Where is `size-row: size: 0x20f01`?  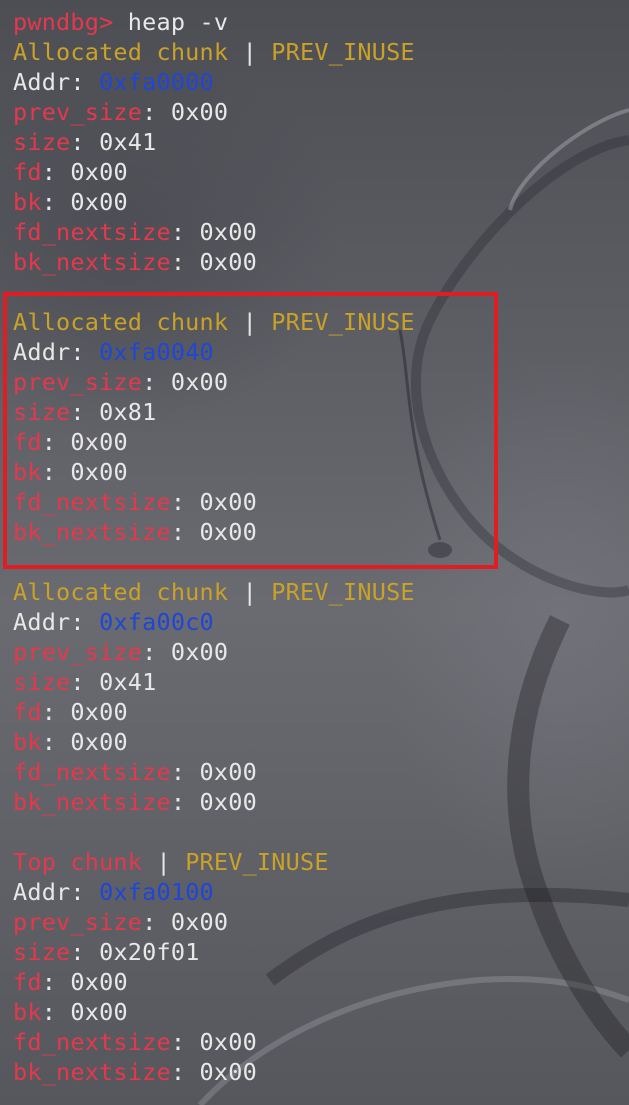
size-row: size: 0x20f01 is located at coordinates (106, 952).